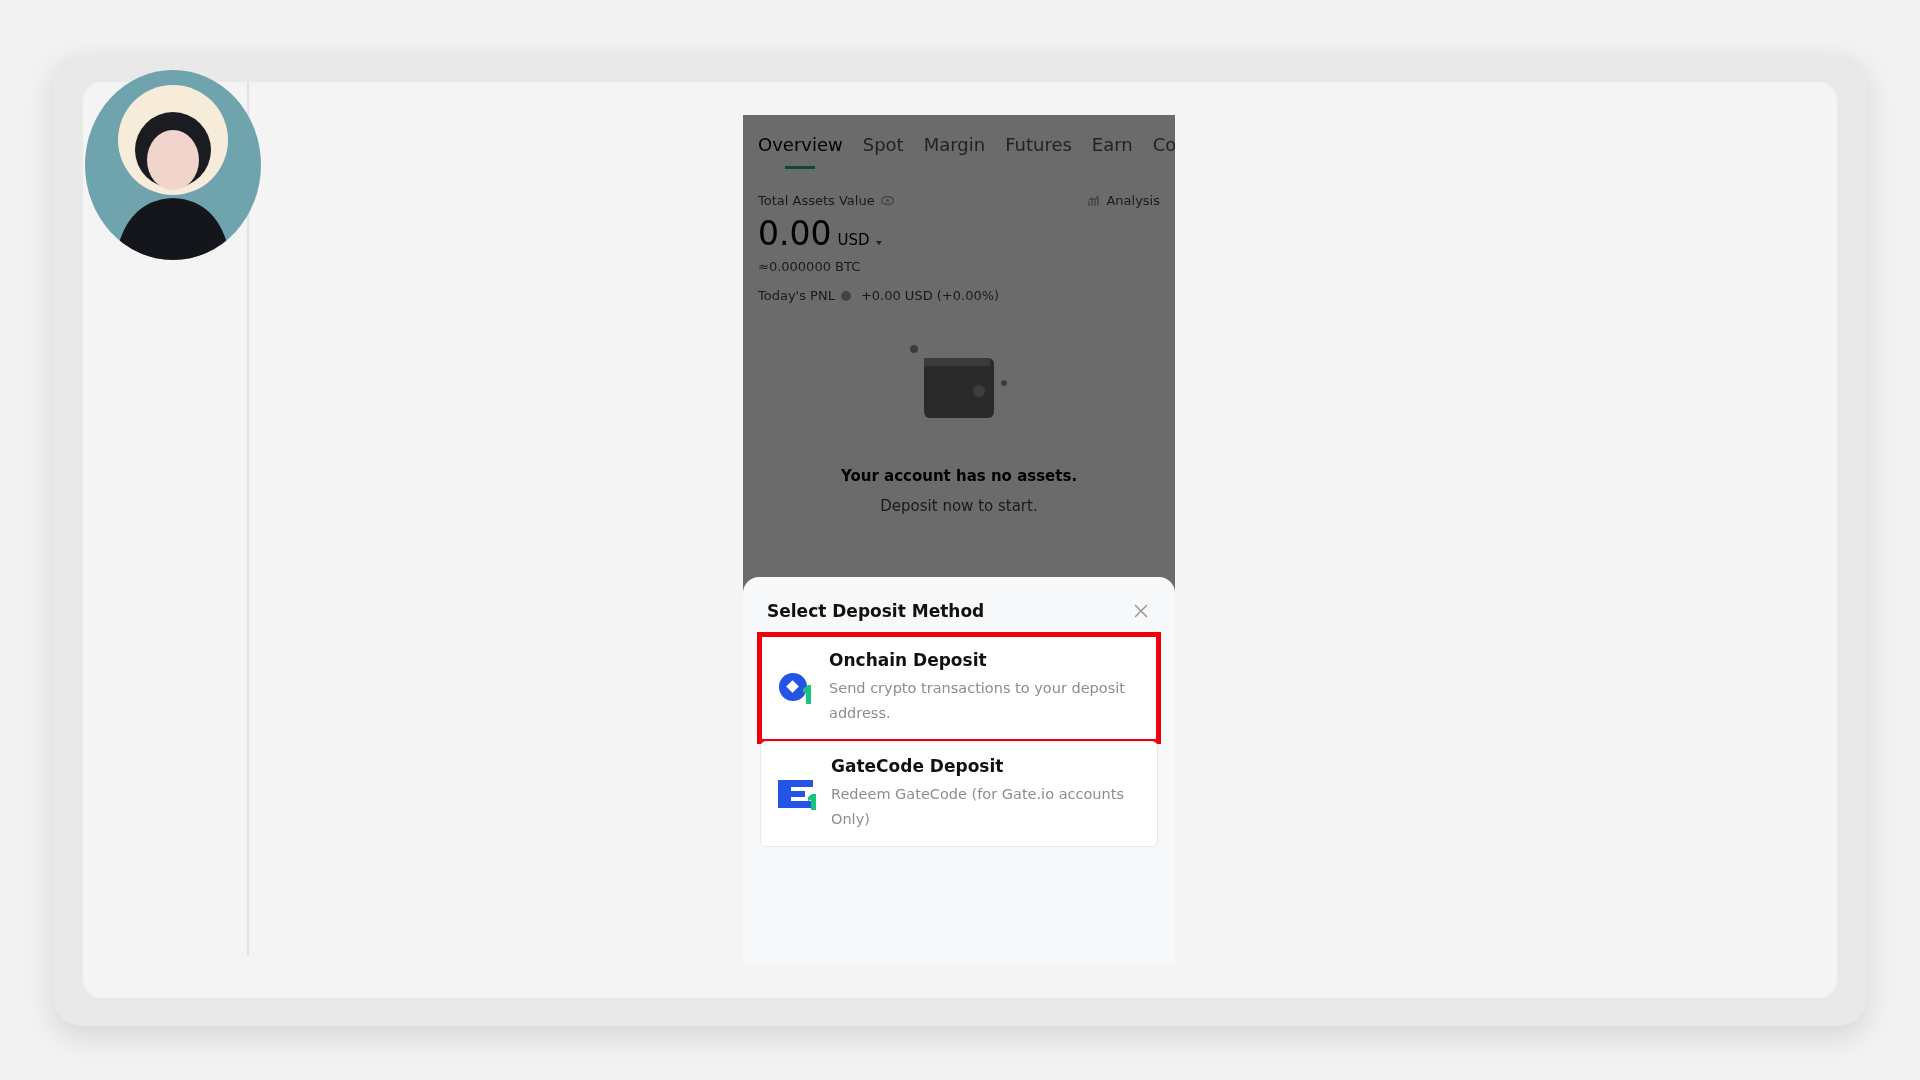 Image resolution: width=1920 pixels, height=1080 pixels. Describe the element at coordinates (959, 794) in the screenshot. I see `deposit-option: GateCode Deposit Redeem GateCode (for Gate.io accounts Only)` at that location.